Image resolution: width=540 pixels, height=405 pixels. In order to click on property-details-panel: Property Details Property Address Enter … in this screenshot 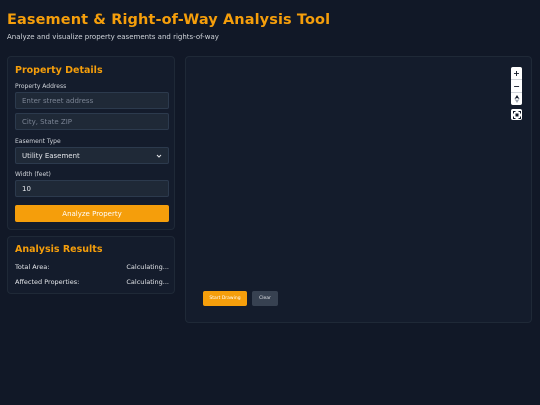, I will do `click(91, 143)`.